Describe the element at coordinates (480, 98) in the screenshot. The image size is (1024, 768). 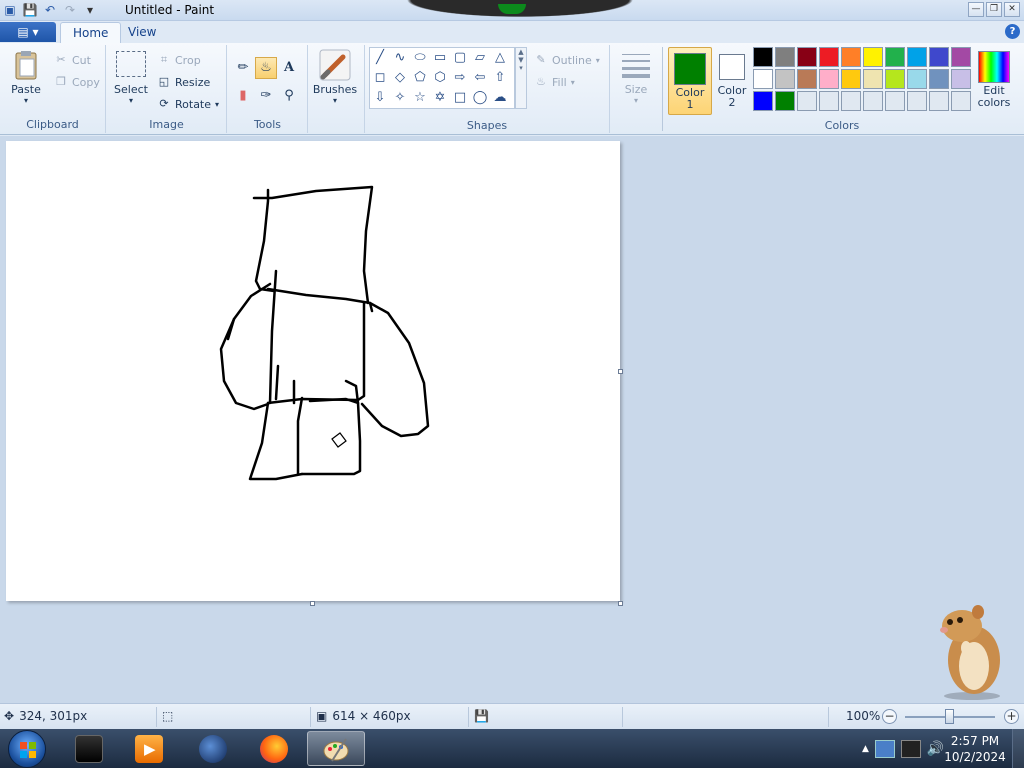
I see `oval-callout-shape-icon: ◯` at that location.